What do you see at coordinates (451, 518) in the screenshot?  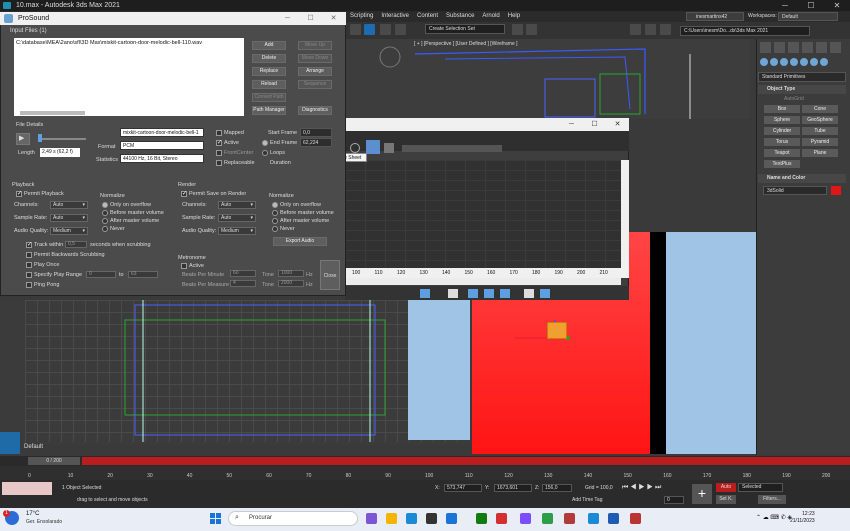 I see `mail-icon` at bounding box center [451, 518].